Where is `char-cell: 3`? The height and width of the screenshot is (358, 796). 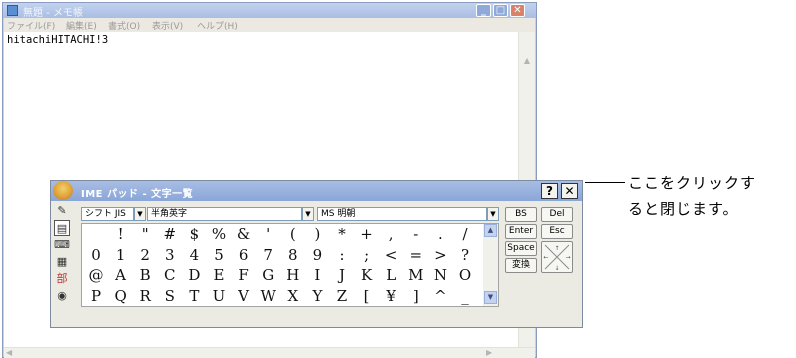 char-cell: 3 is located at coordinates (170, 255).